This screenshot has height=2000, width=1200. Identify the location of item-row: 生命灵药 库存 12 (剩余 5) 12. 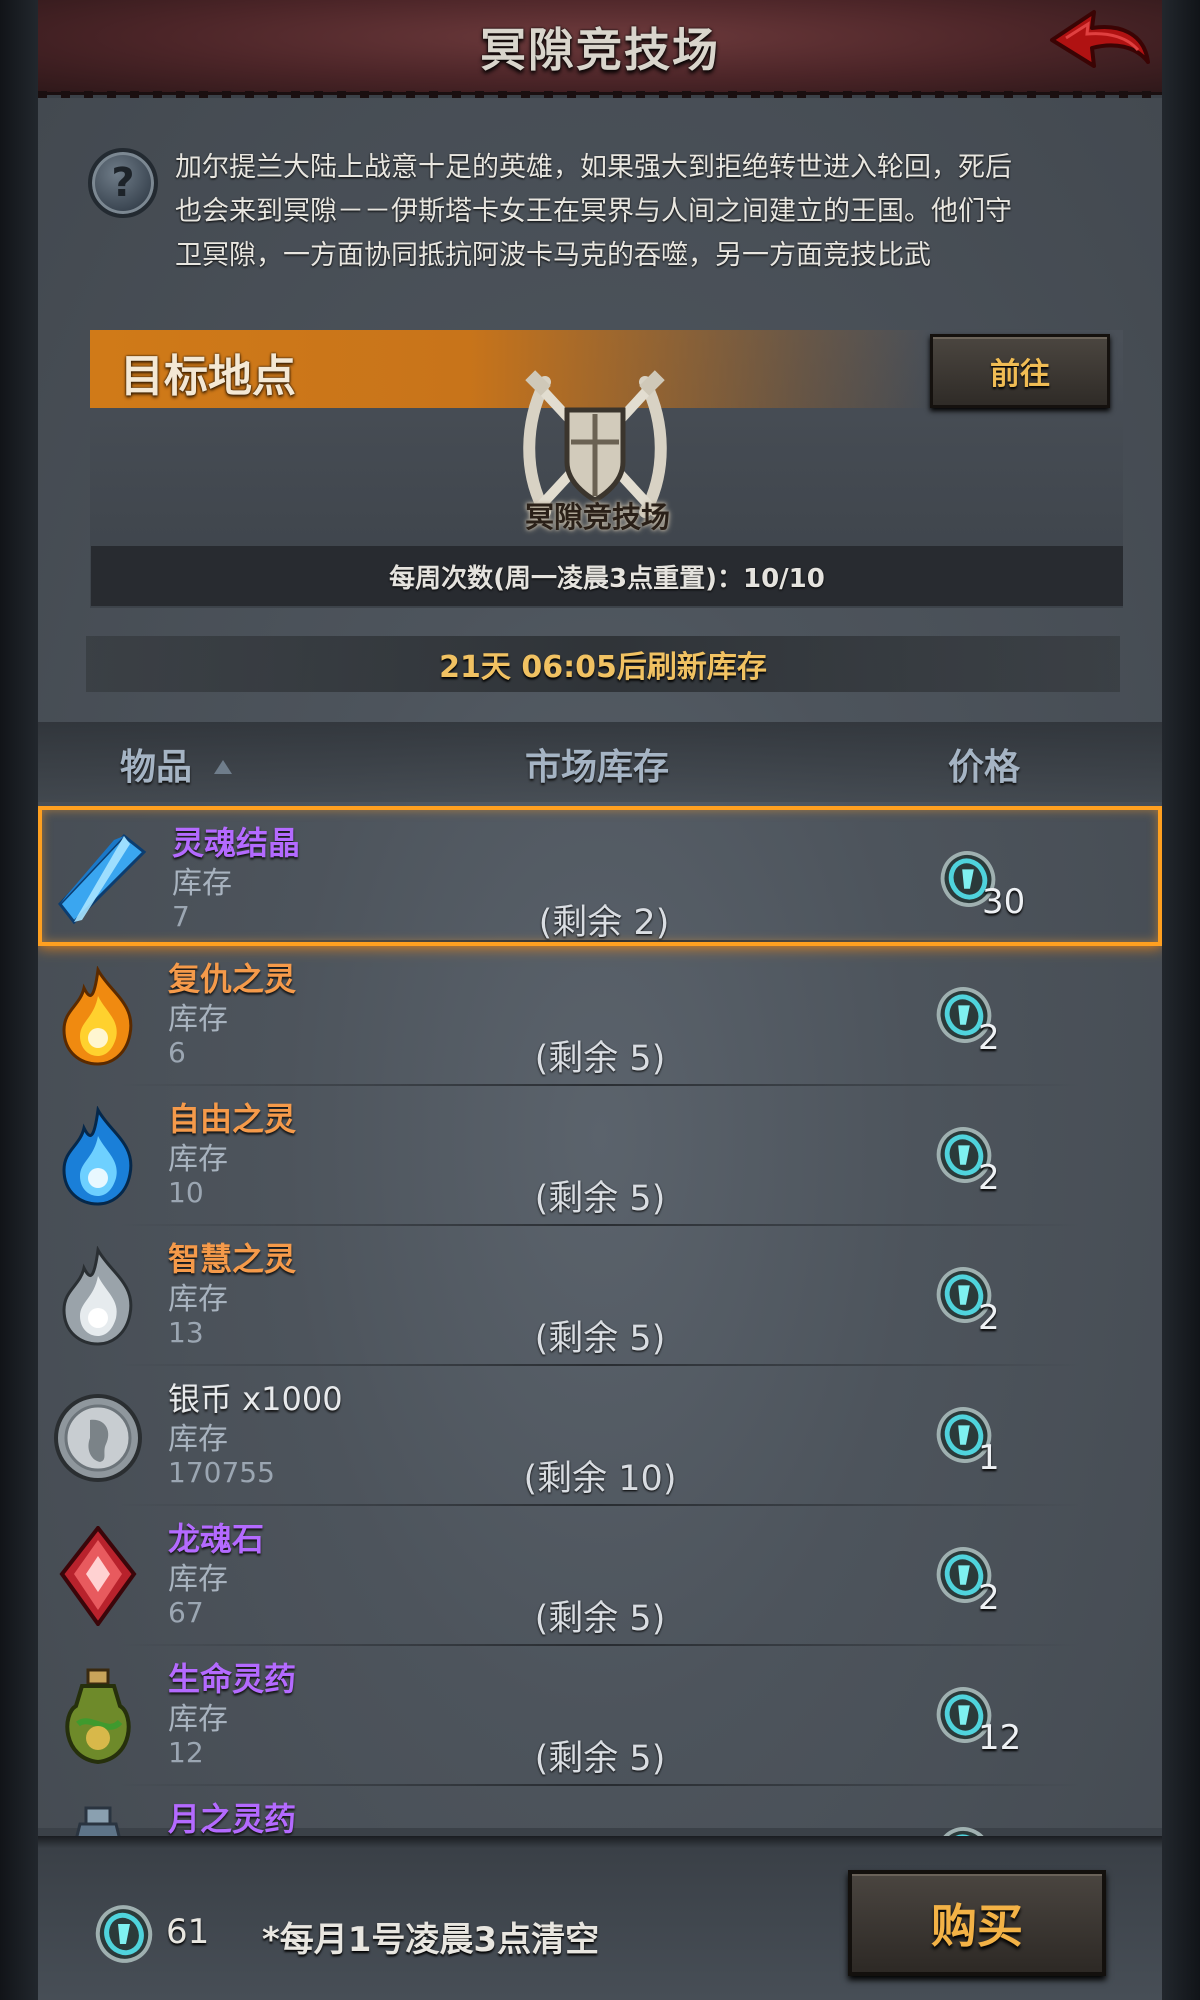
(600, 1716).